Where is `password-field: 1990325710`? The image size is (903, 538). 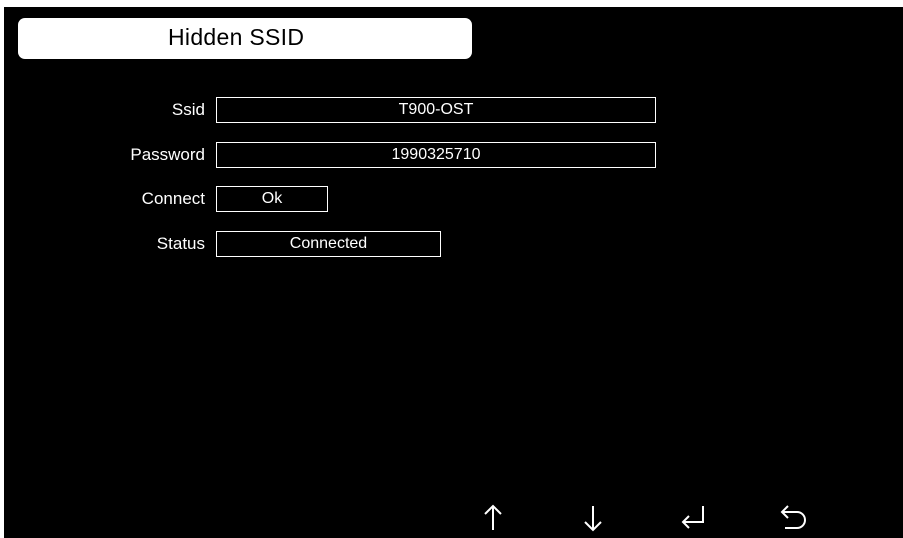
password-field: 1990325710 is located at coordinates (436, 155).